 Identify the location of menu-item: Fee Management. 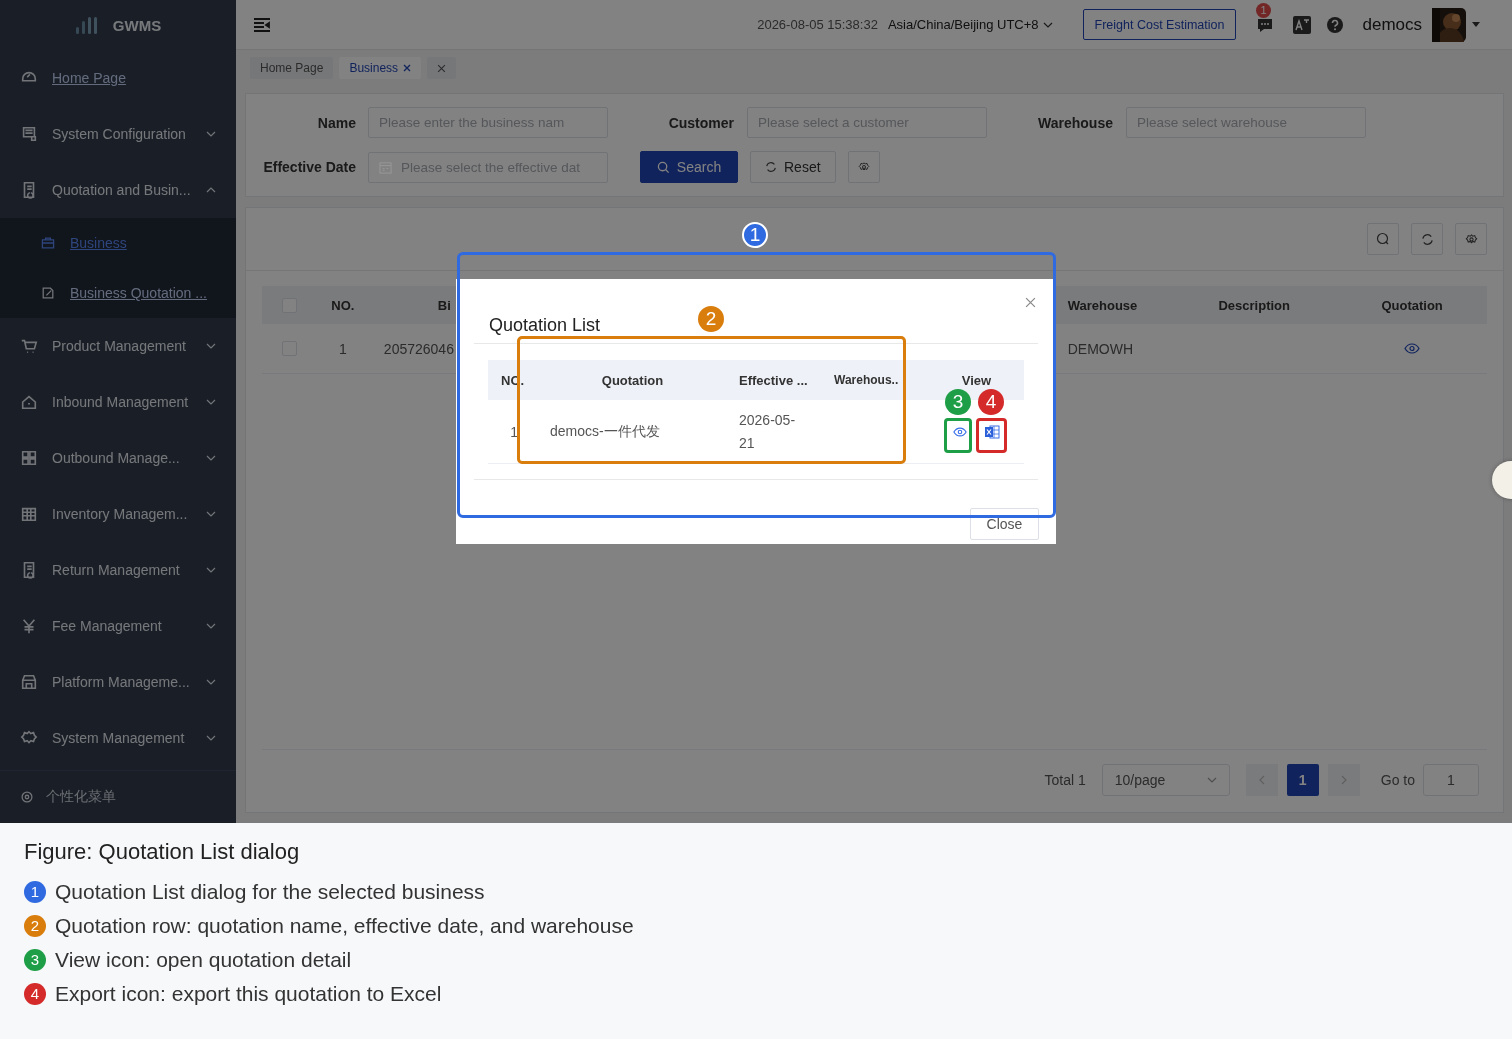
(118, 626).